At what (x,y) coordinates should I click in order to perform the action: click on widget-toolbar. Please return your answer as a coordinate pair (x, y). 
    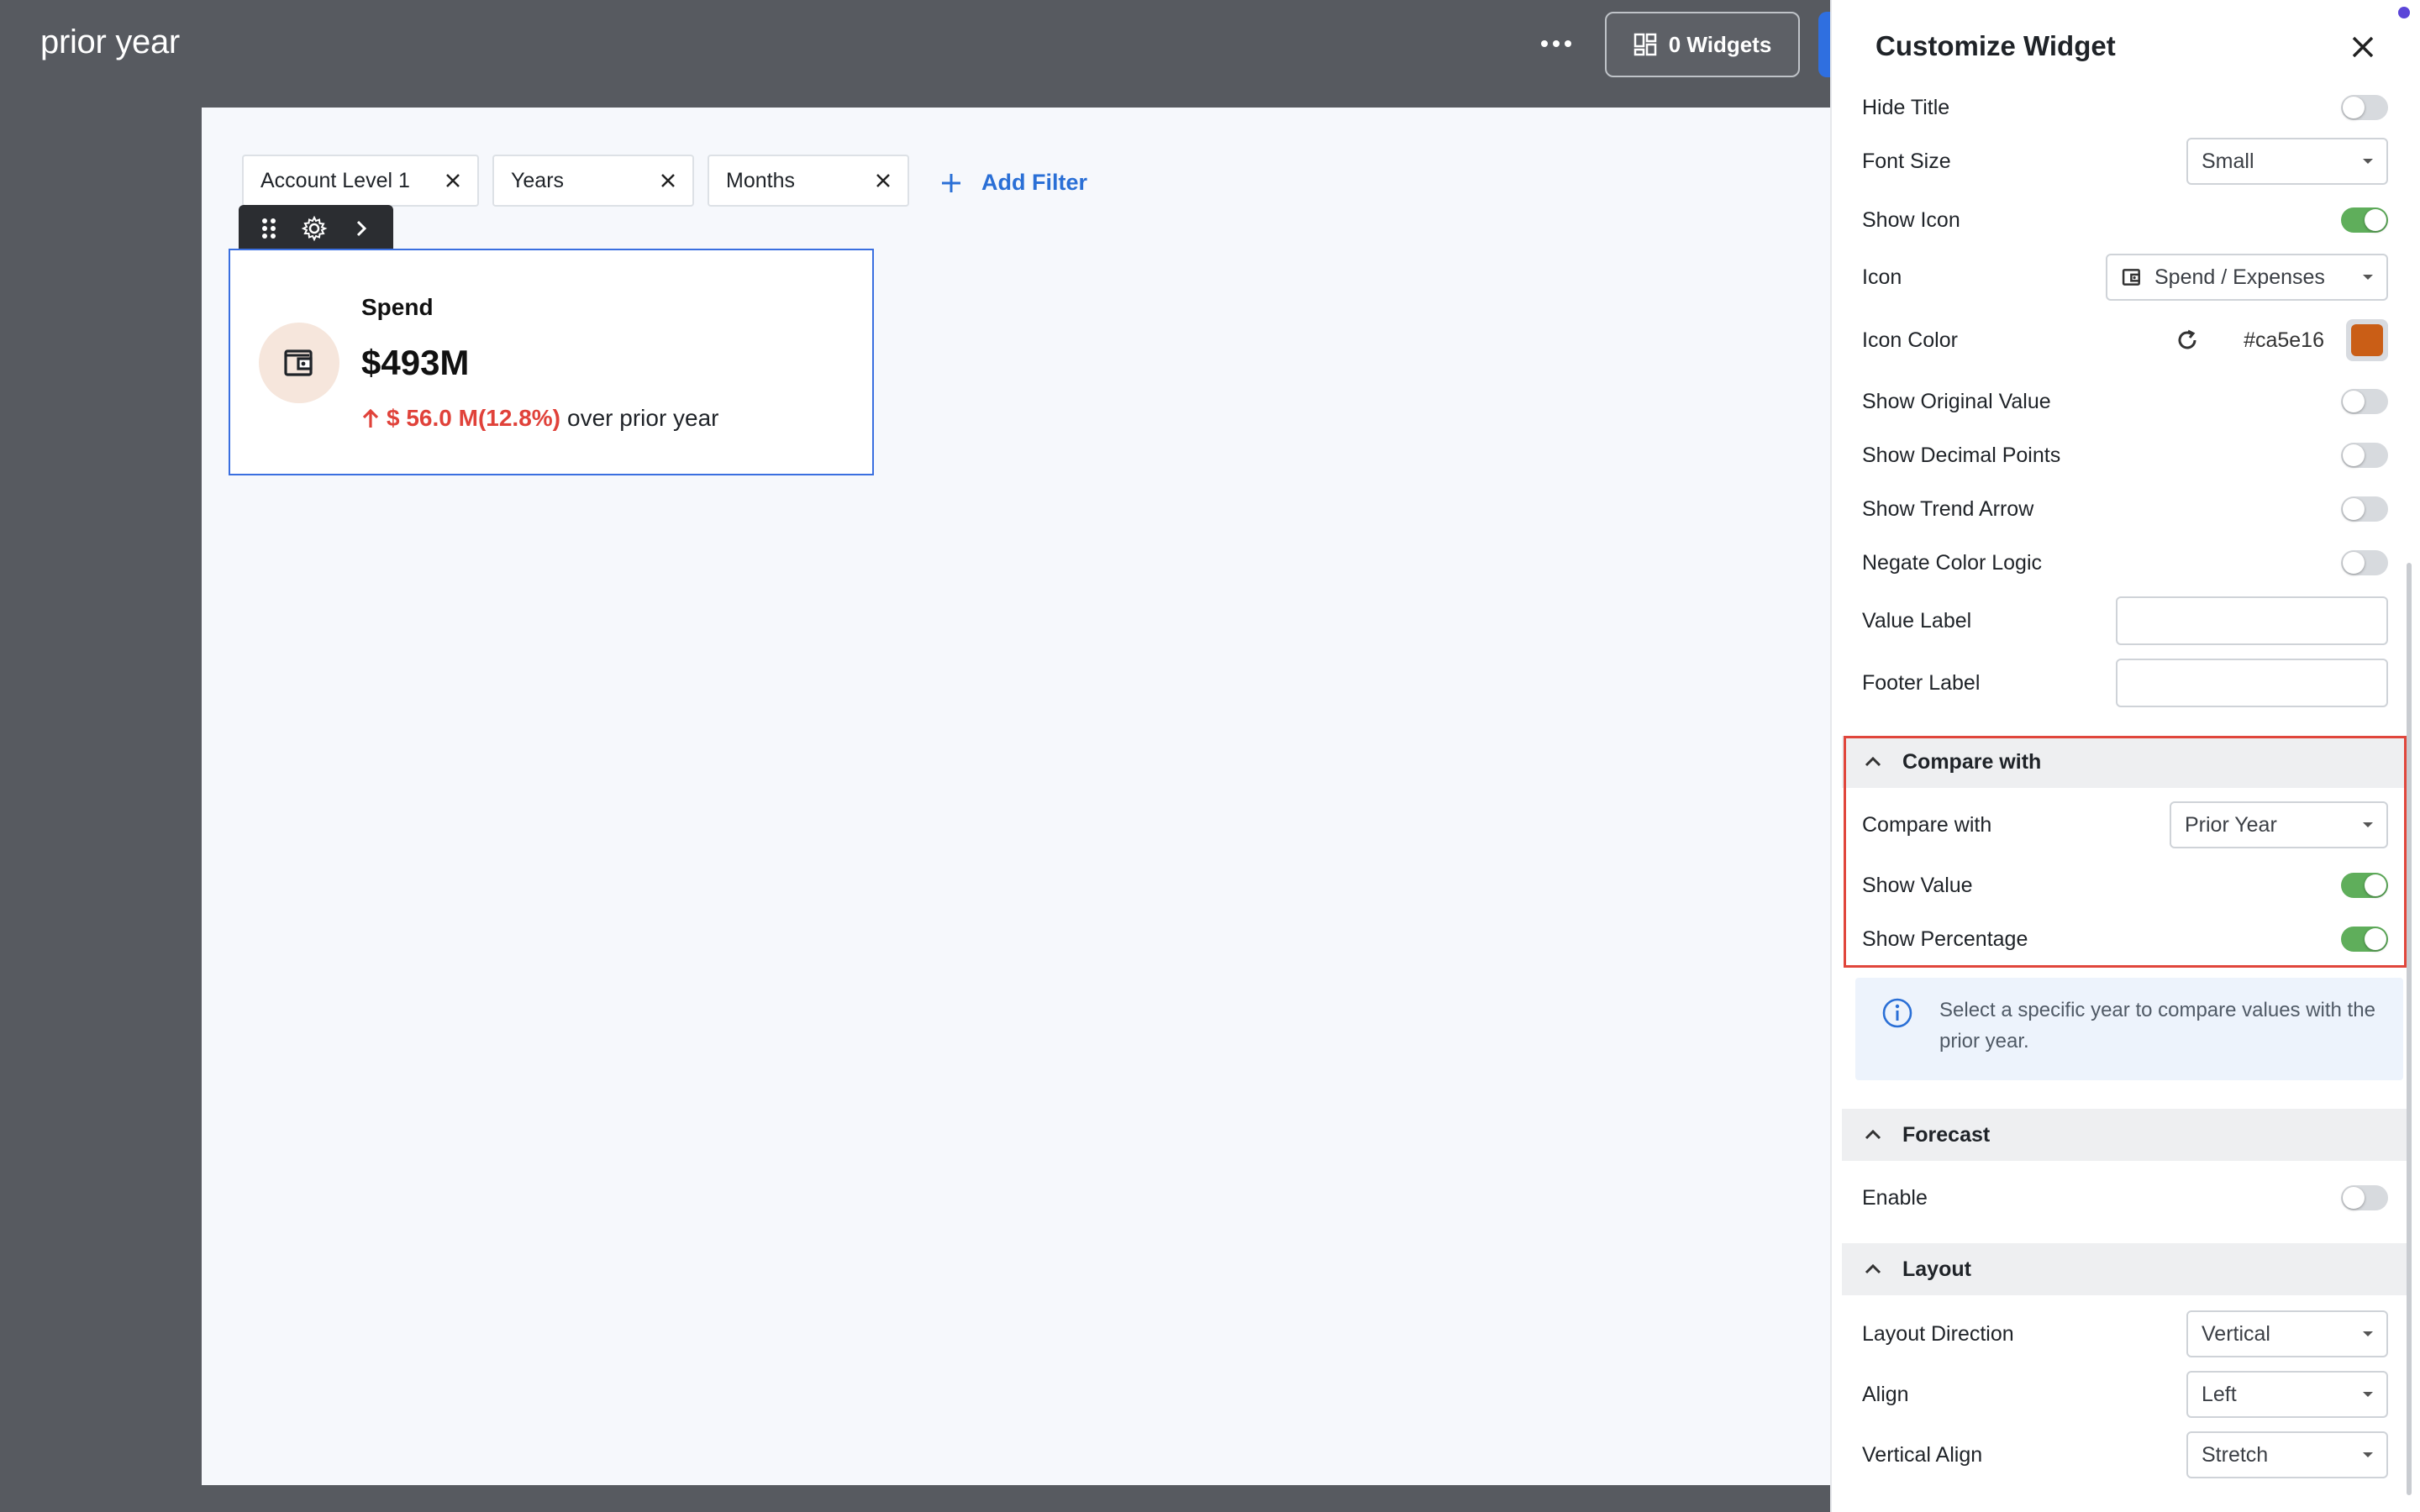
    Looking at the image, I should click on (316, 228).